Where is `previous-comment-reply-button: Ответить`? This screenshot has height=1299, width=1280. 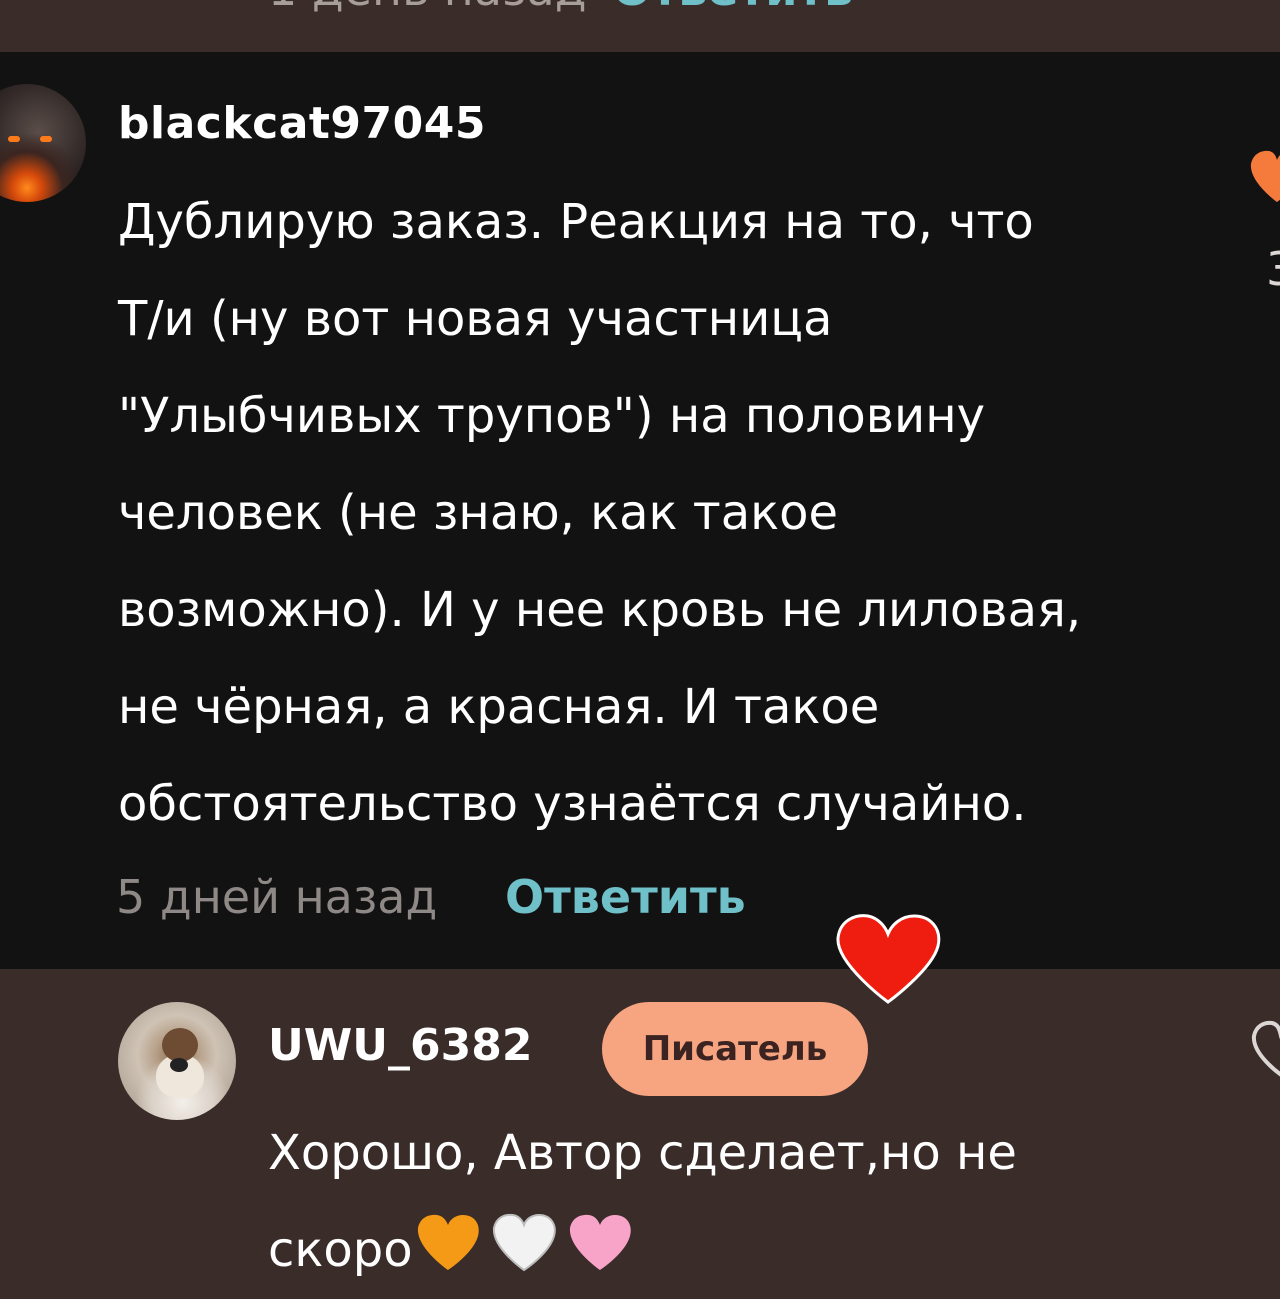 previous-comment-reply-button: Ответить is located at coordinates (733, 8).